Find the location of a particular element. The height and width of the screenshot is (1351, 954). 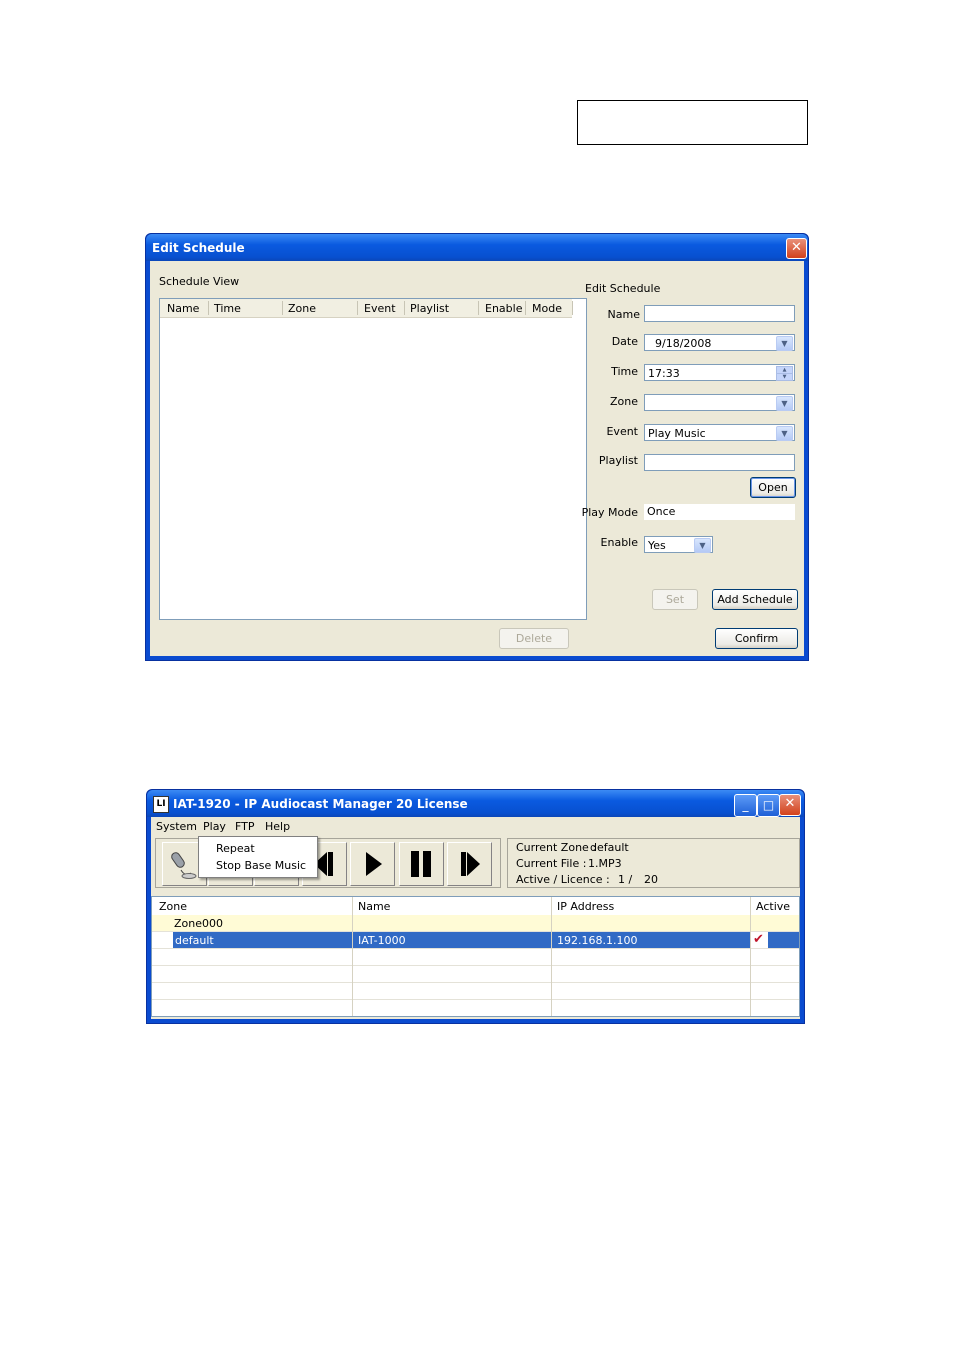

current-file-value: 1.MP3 is located at coordinates (605, 863).